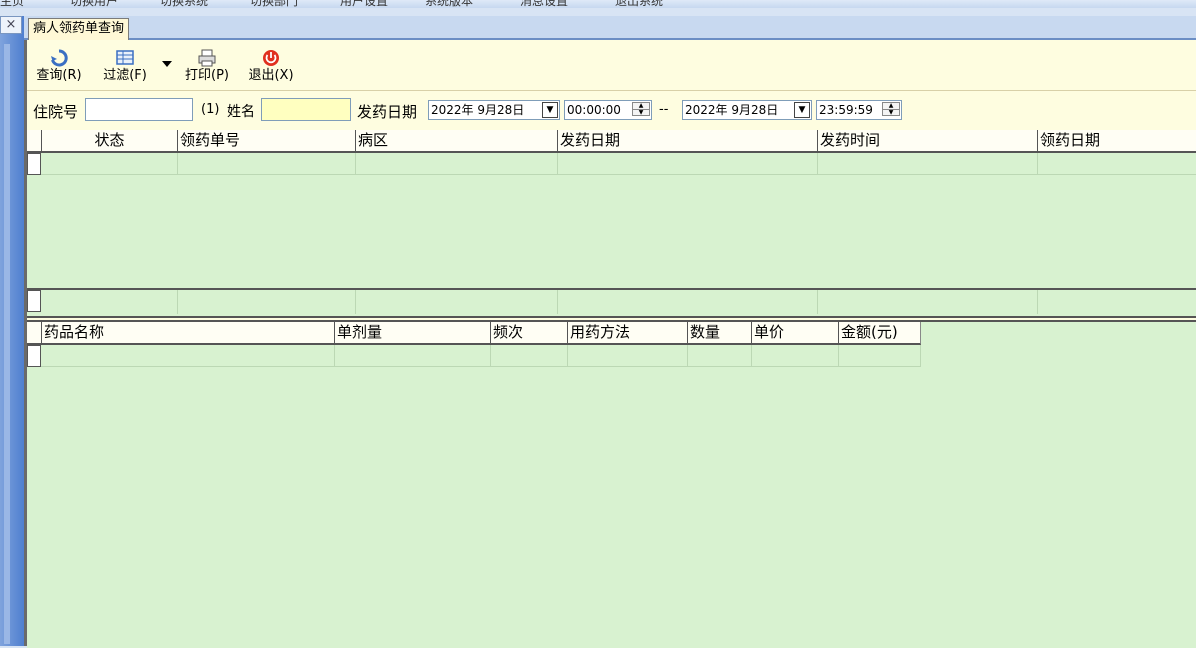  What do you see at coordinates (59, 58) in the screenshot?
I see `refresh-icon` at bounding box center [59, 58].